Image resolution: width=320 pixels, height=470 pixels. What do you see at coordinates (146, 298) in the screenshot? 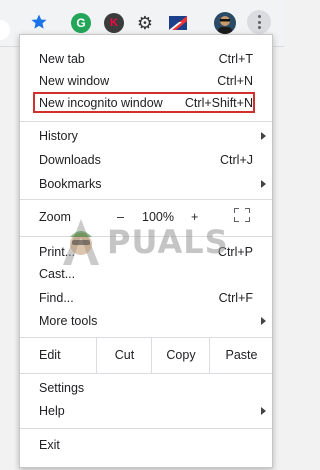
I see `menu-item-find: Find... Ctrl+F` at bounding box center [146, 298].